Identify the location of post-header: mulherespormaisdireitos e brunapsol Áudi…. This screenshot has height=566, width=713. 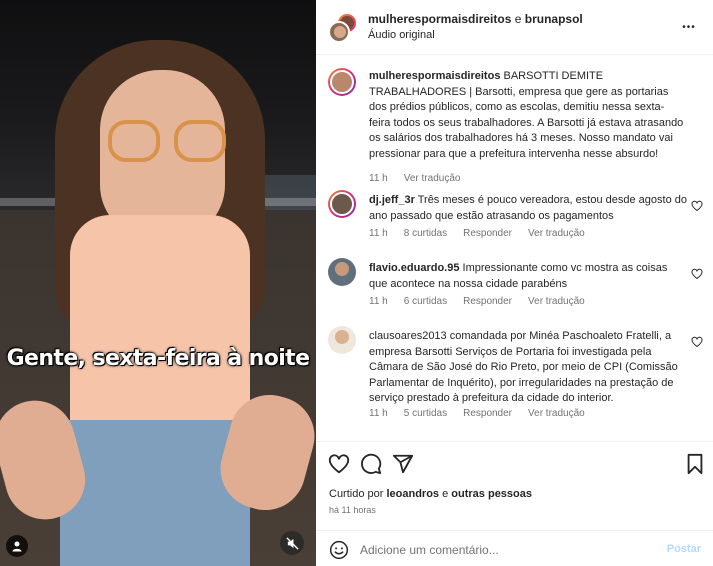
(514, 27).